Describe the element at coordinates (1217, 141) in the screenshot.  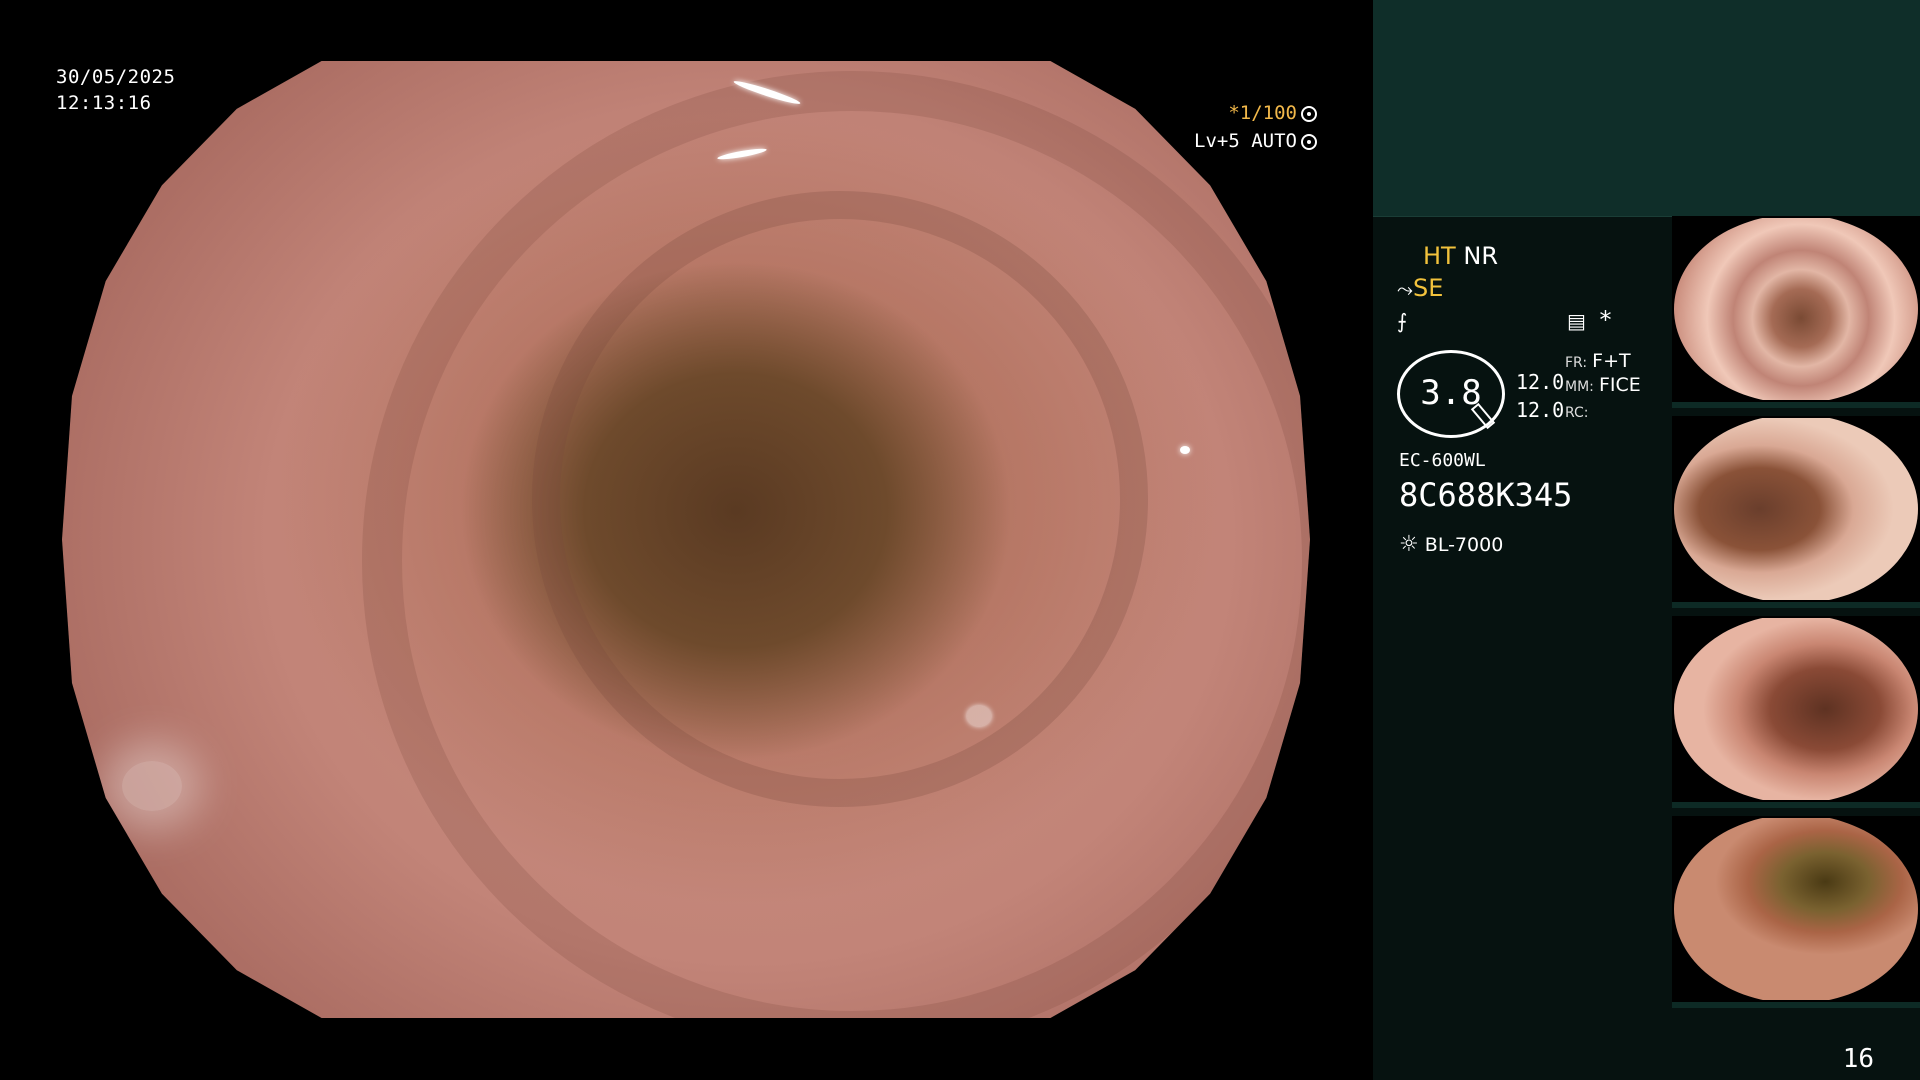
I see `brightness-level: Lv+5` at that location.